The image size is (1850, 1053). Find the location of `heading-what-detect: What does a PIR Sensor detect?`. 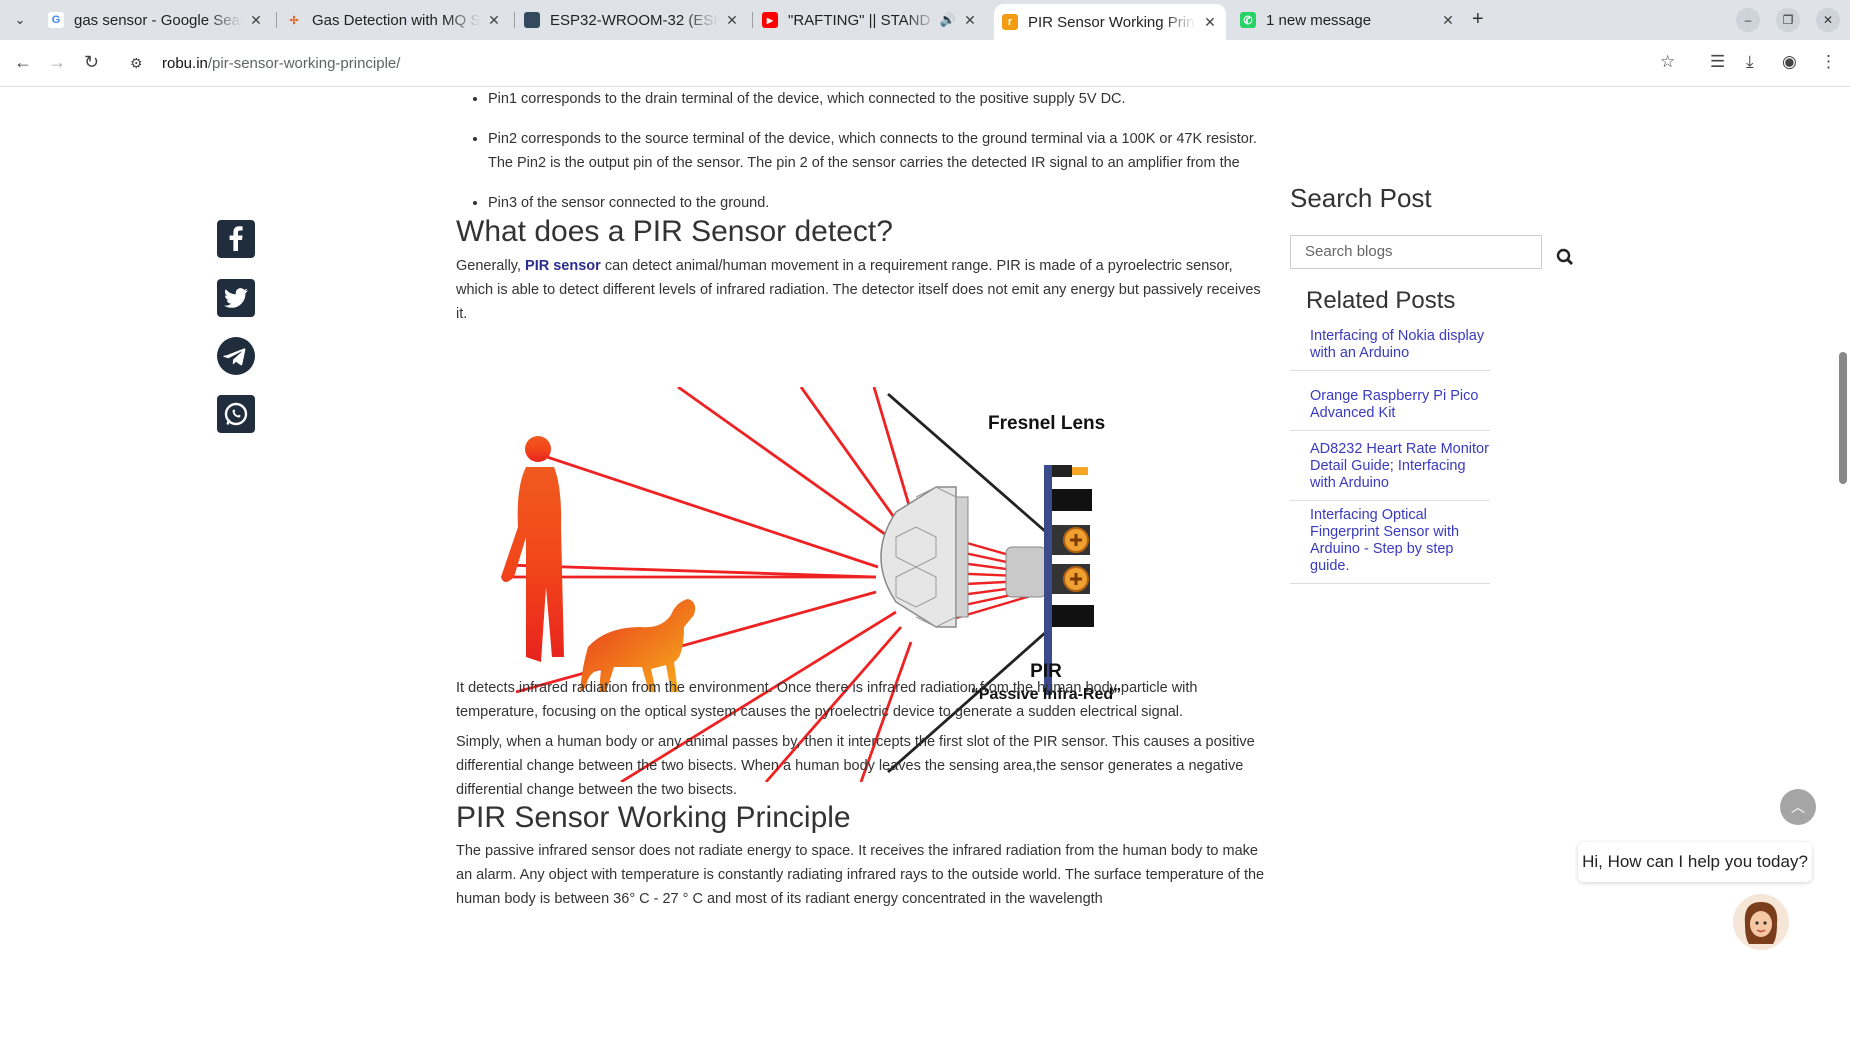

heading-what-detect: What does a PIR Sensor detect? is located at coordinates (674, 231).